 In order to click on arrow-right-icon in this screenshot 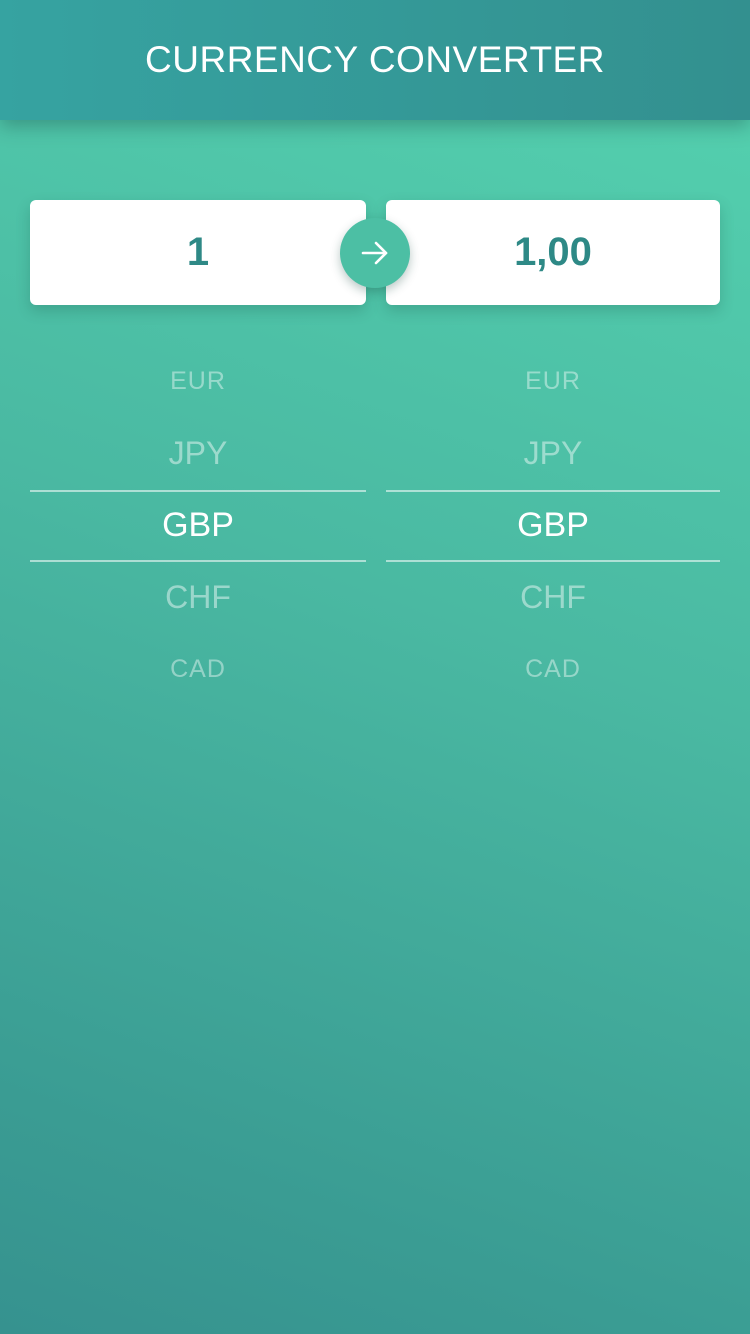, I will do `click(375, 253)`.